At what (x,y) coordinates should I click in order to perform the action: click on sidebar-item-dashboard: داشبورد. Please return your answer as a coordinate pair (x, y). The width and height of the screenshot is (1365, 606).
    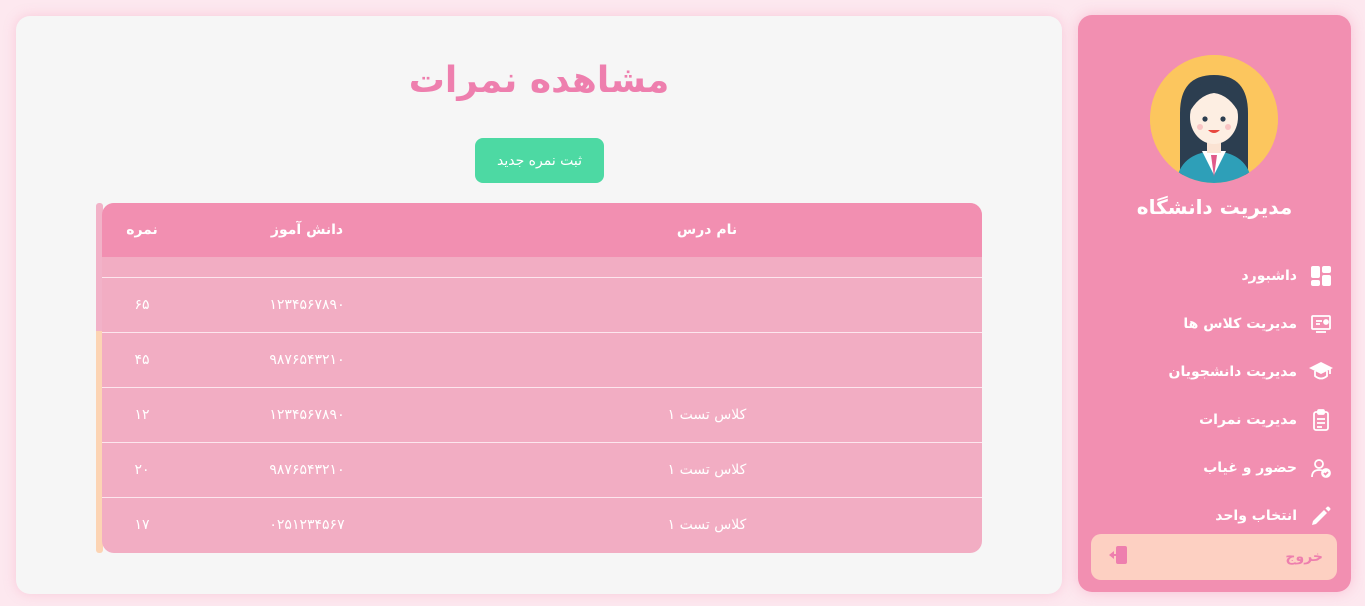
    Looking at the image, I should click on (1213, 276).